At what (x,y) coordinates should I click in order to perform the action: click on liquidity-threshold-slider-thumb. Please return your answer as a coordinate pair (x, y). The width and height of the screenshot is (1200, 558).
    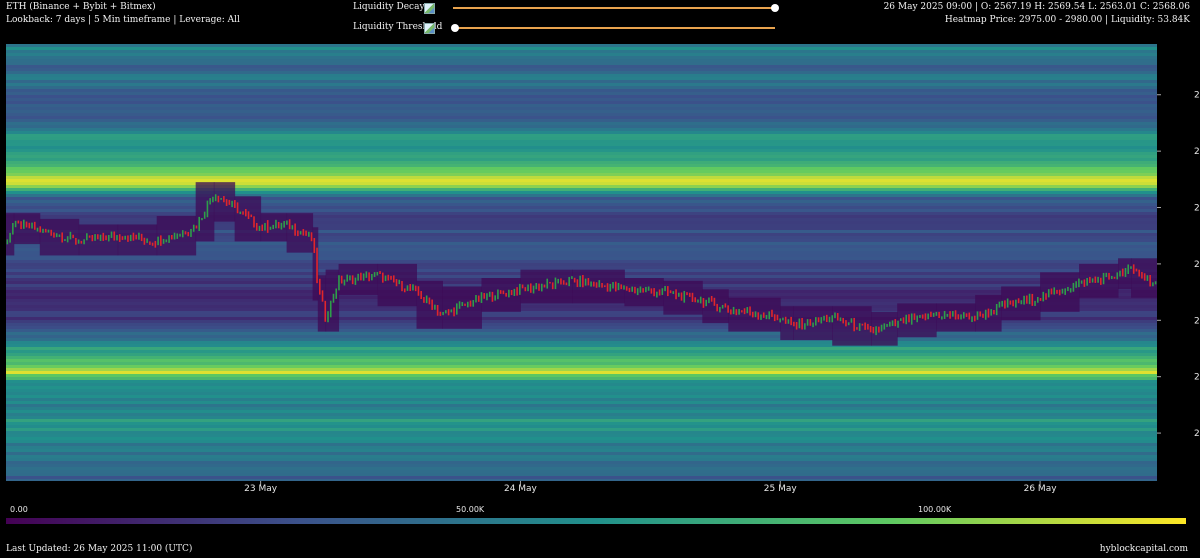
    Looking at the image, I should click on (455, 28).